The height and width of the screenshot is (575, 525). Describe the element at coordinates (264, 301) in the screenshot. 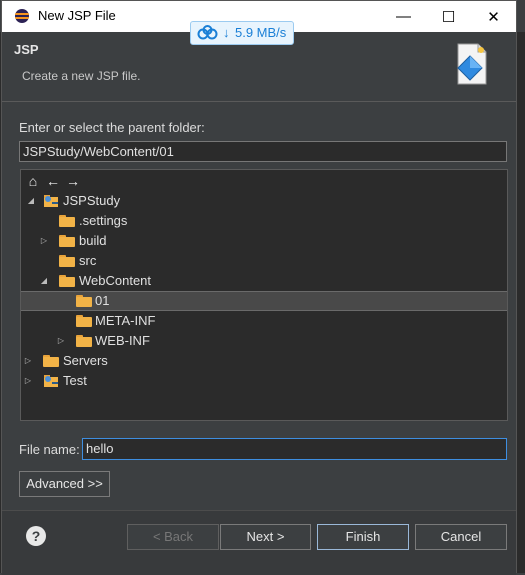

I see `tree-item-01: 01` at that location.